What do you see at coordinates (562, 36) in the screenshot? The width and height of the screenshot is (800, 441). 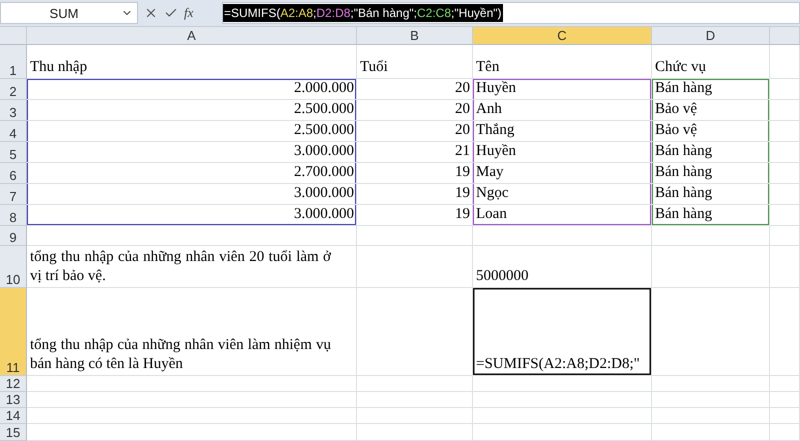 I see `column-header: C` at bounding box center [562, 36].